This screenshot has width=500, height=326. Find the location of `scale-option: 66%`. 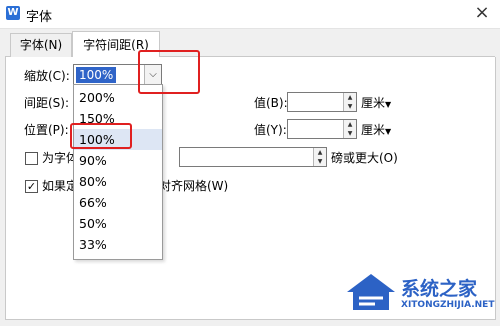

scale-option: 66% is located at coordinates (118, 202).